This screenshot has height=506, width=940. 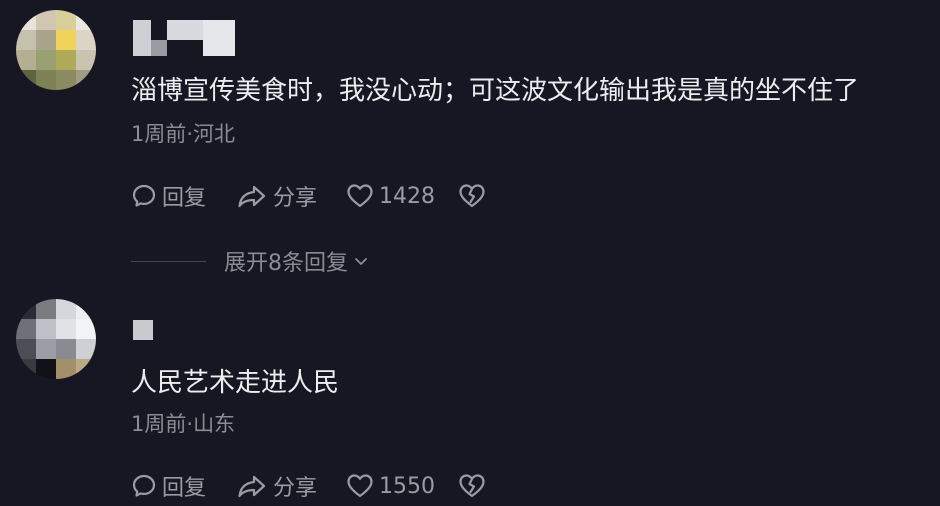 I want to click on comment-meta: 1周前·河北, so click(x=183, y=134).